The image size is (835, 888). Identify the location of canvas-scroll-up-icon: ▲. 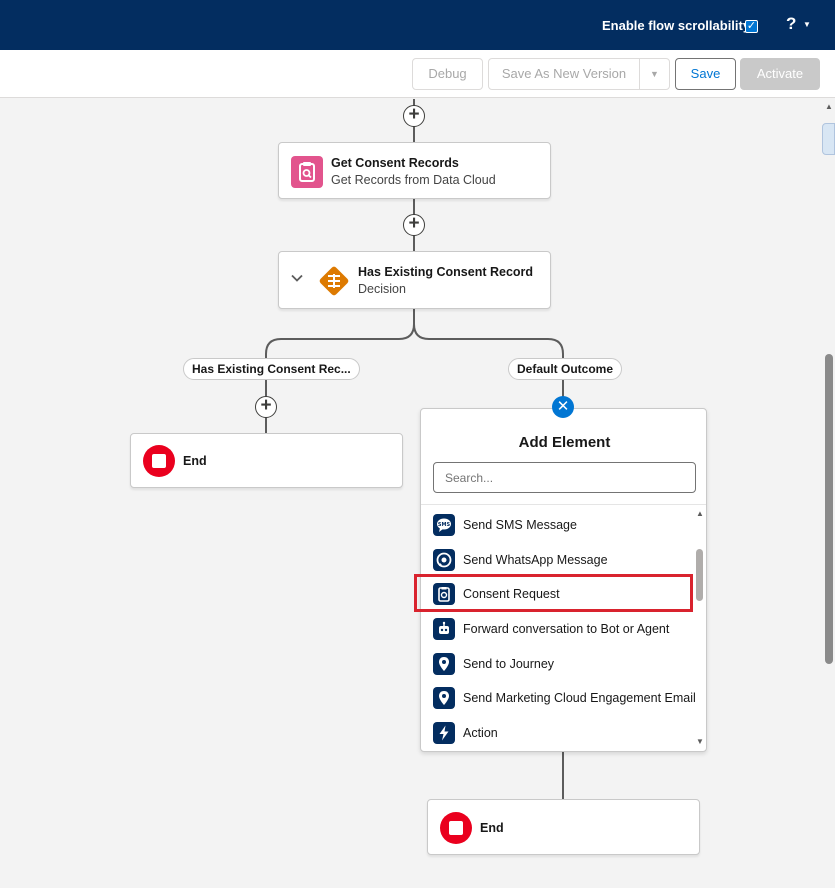
(829, 106).